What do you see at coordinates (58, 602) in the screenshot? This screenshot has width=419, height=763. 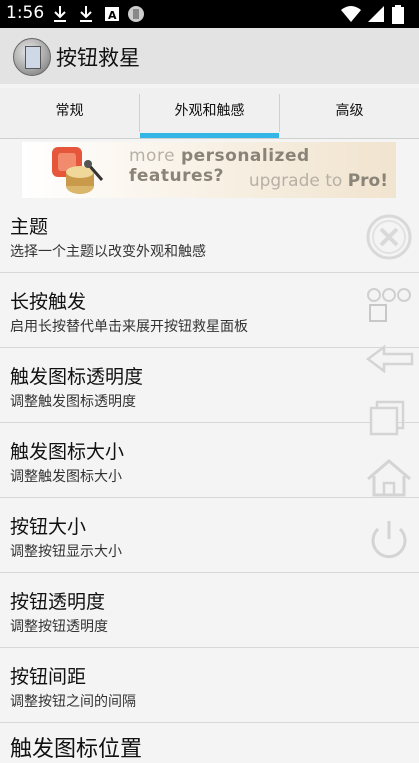 I see `pref-title: 按钮透明度` at bounding box center [58, 602].